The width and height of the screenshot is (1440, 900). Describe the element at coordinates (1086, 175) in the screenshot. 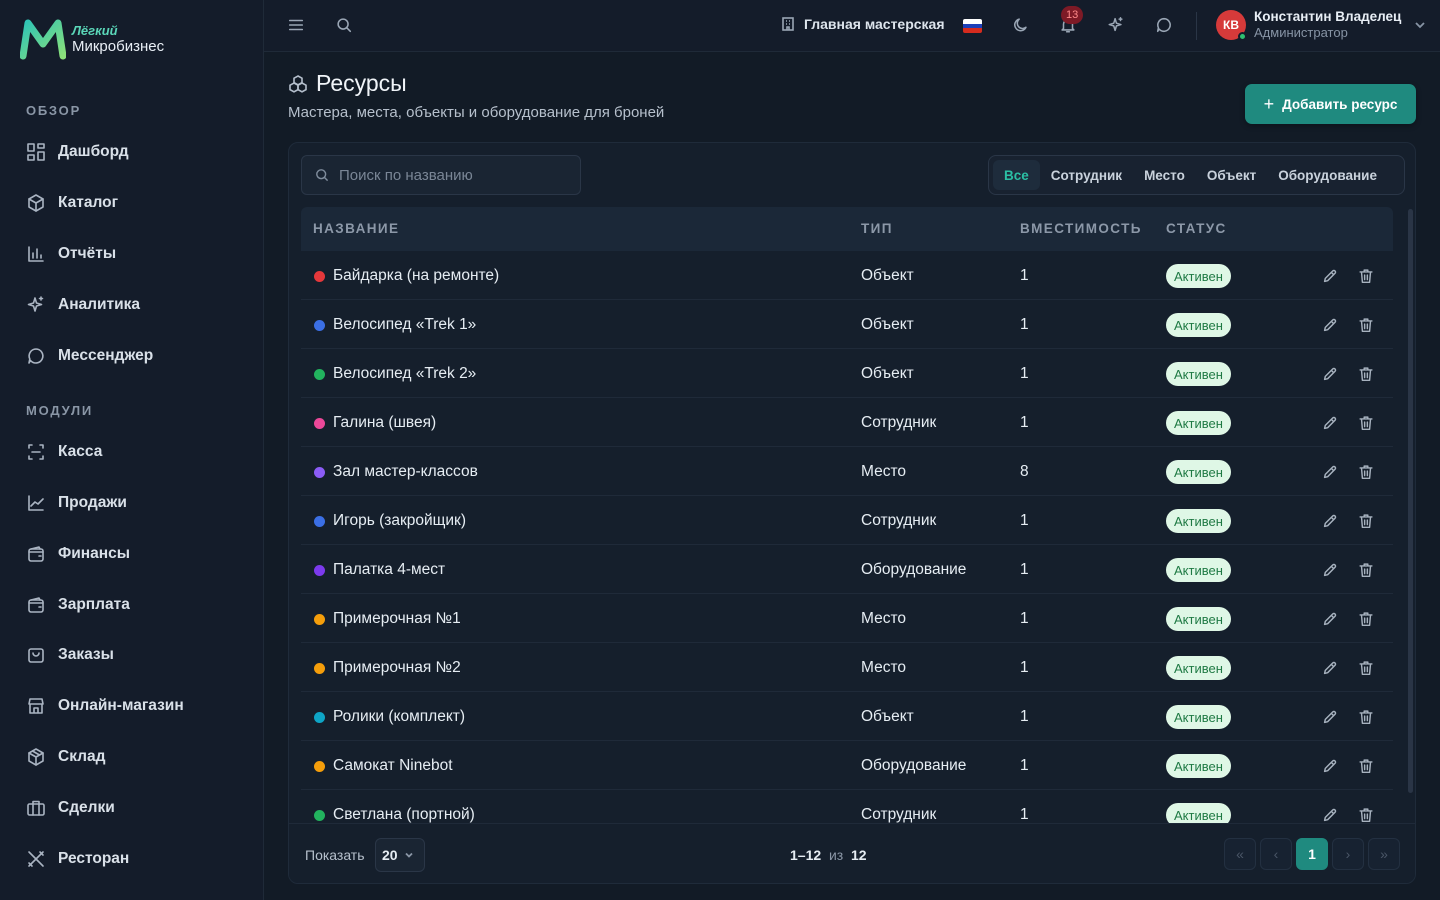

I see `filter-tab-employee: Сотрудник` at that location.